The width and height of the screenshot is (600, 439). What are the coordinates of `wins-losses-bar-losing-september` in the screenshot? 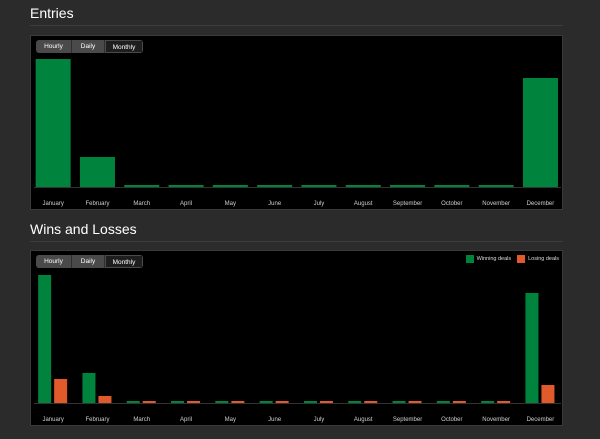 It's located at (415, 402).